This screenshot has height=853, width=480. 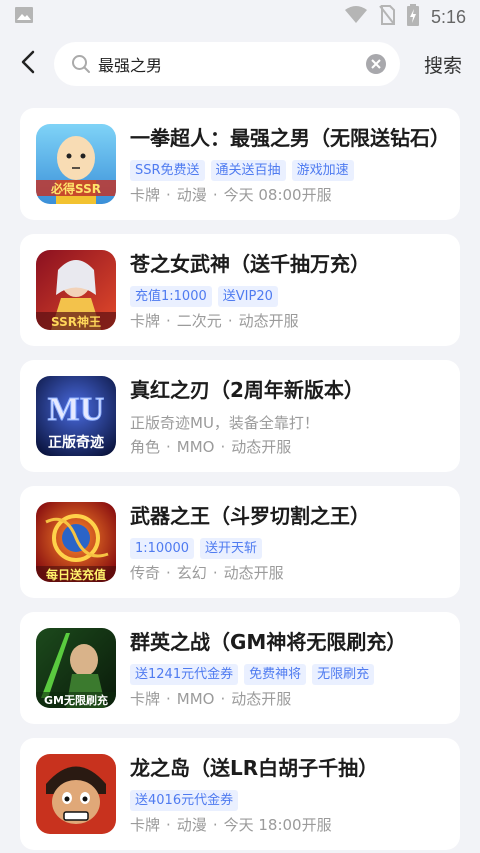 What do you see at coordinates (268, 642) in the screenshot?
I see `game-title: 群英之战（GM神将无限刷充）` at bounding box center [268, 642].